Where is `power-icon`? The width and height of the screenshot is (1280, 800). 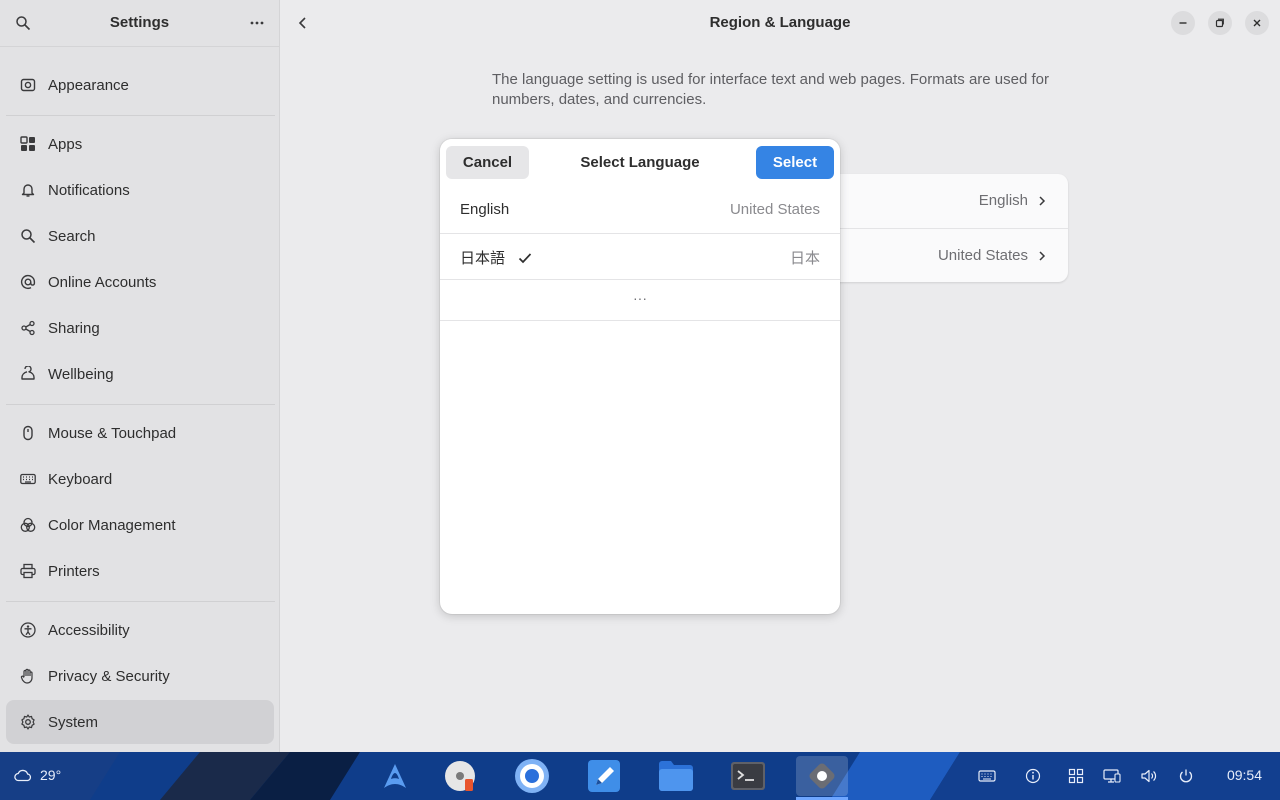
power-icon is located at coordinates (1186, 776).